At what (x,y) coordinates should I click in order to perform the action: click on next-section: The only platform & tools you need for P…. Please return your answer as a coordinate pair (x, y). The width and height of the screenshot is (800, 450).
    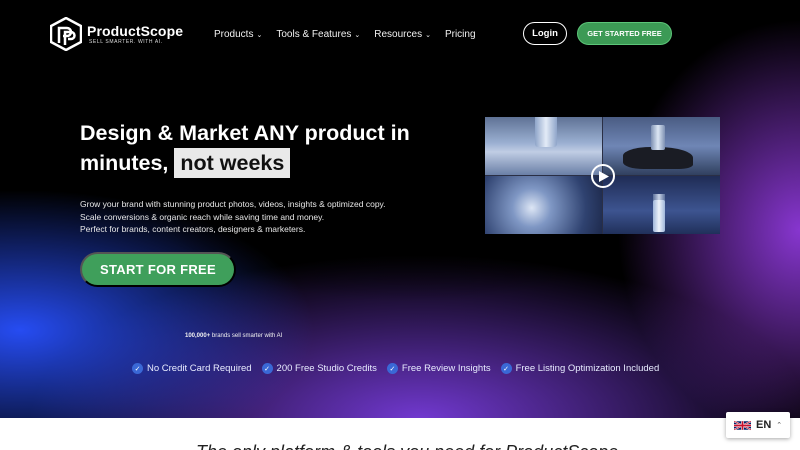
    Looking at the image, I should click on (400, 434).